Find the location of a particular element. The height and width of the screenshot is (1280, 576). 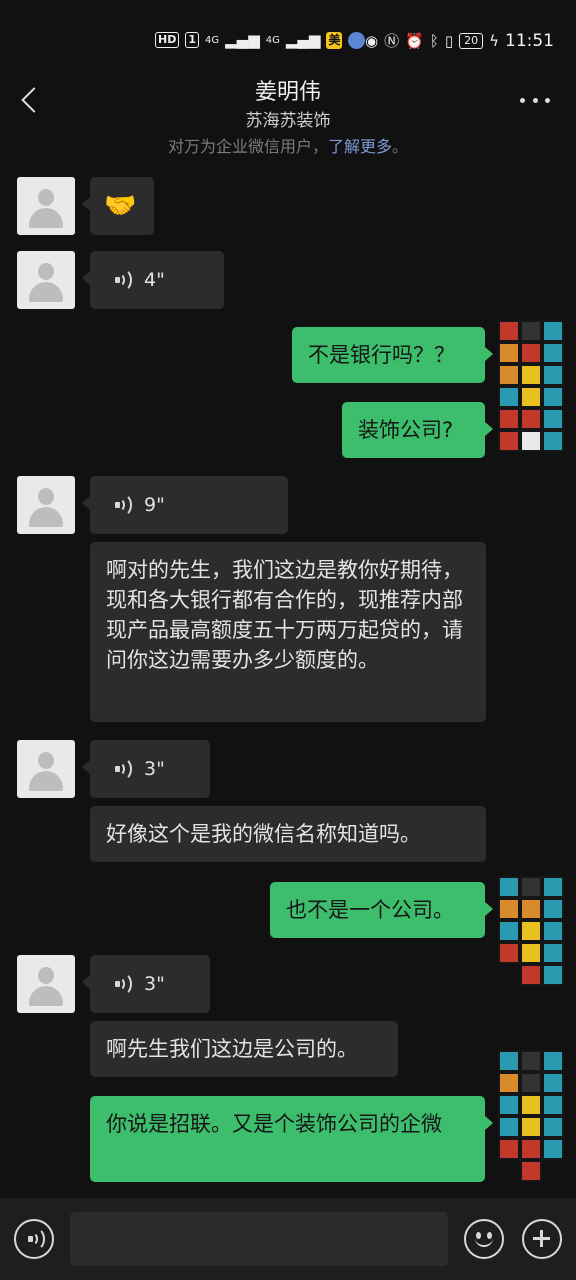

incoming-message: 好像这个是我的微信名称知道吗。 is located at coordinates (288, 834).